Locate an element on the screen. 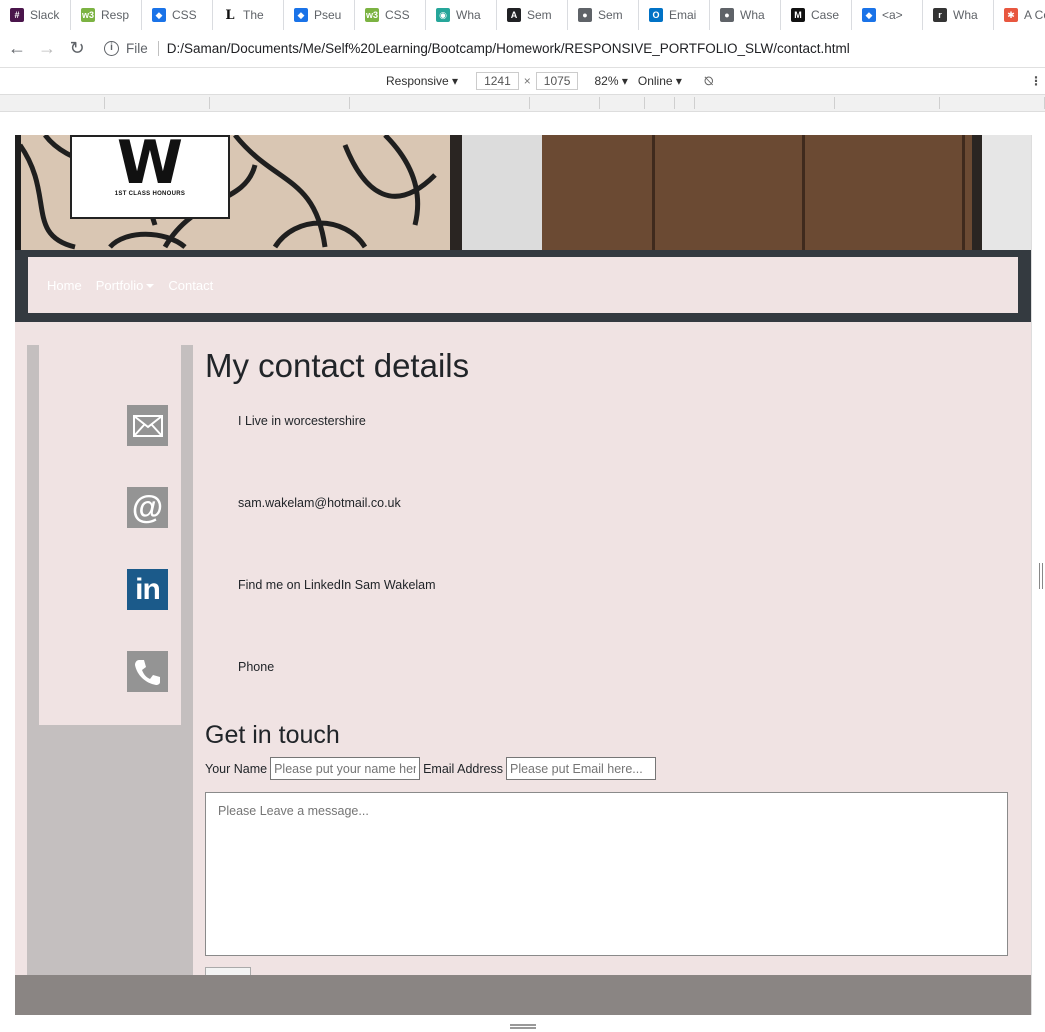 The height and width of the screenshot is (1032, 1045). icon-sidebar: @ in is located at coordinates (110, 665).